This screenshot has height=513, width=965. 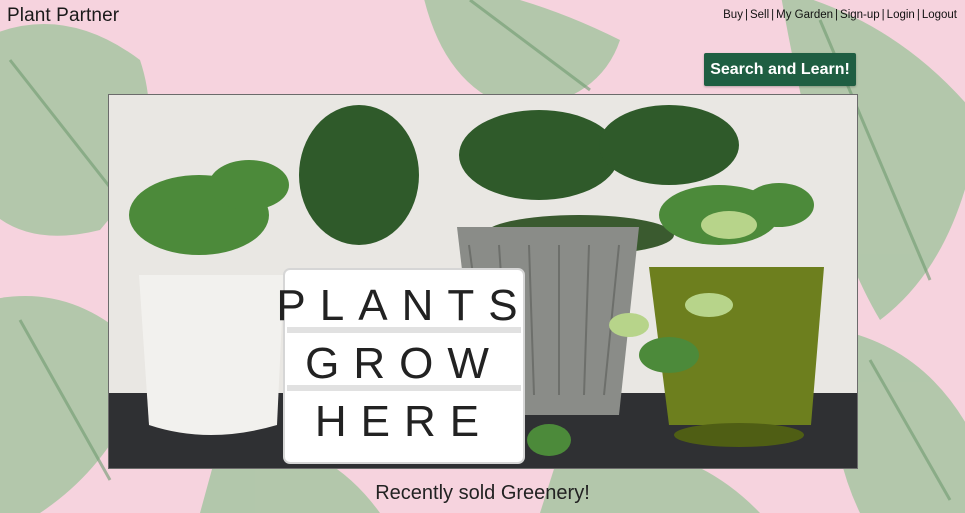 I want to click on lightbox-line-1: PLANTS, so click(x=403, y=305).